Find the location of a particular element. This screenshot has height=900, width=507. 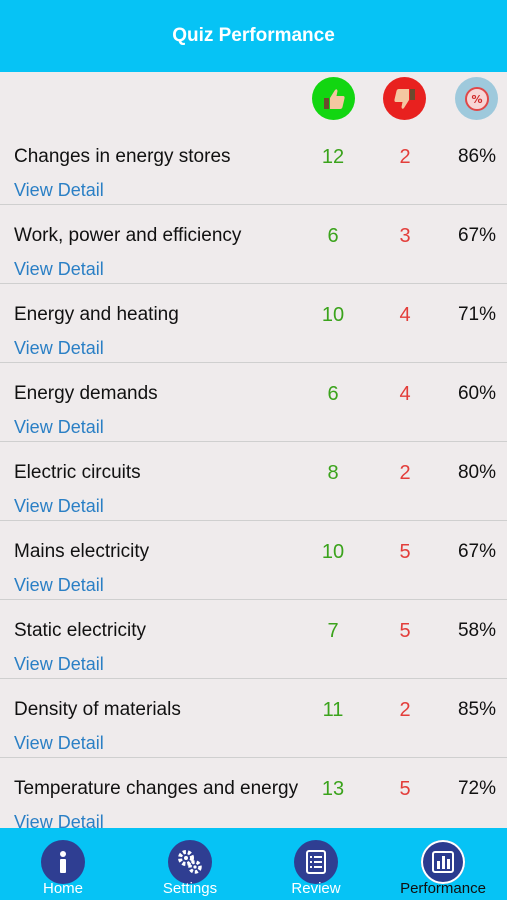

thumbs-down-icon is located at coordinates (404, 98).